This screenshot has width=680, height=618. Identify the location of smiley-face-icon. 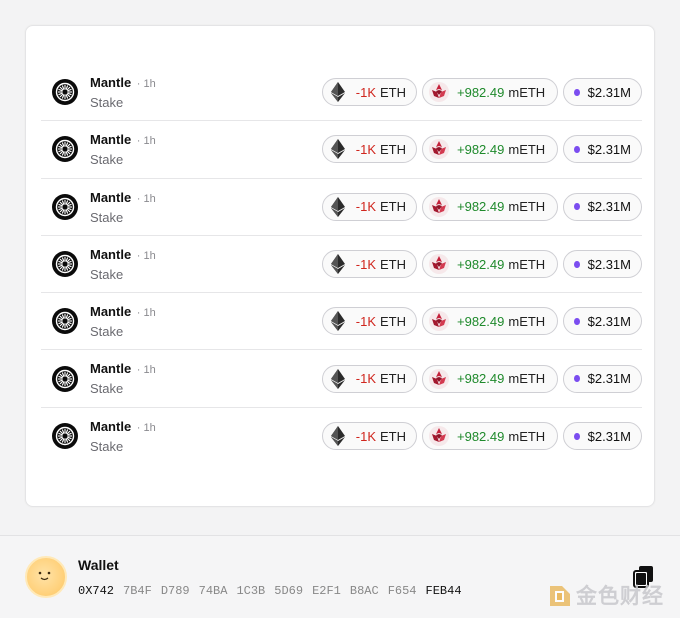
(44, 576).